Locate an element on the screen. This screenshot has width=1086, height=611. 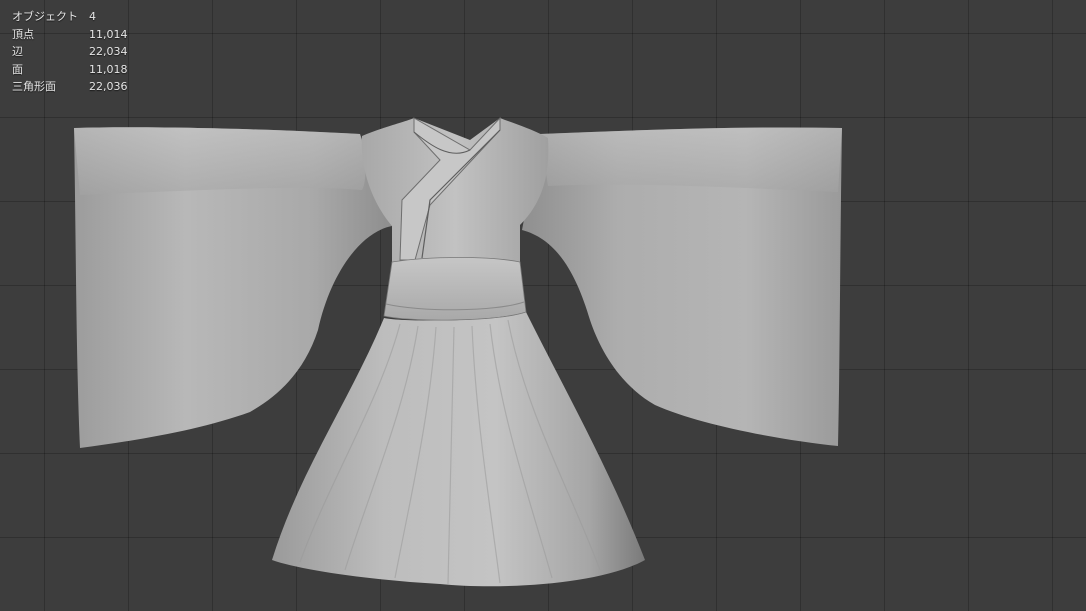
stat-row-edges: 辺 22,034 is located at coordinates (70, 52).